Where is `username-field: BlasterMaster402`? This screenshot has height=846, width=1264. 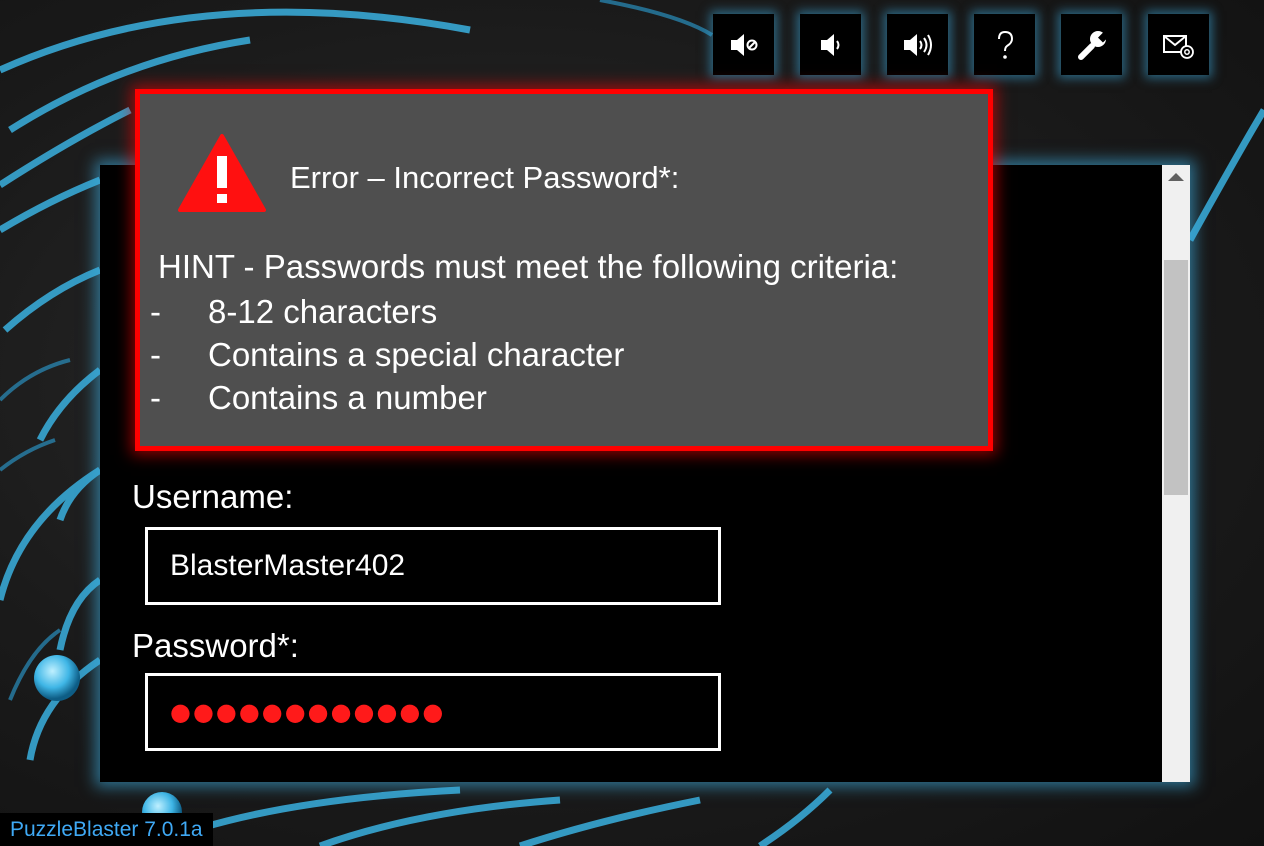 username-field: BlasterMaster402 is located at coordinates (433, 566).